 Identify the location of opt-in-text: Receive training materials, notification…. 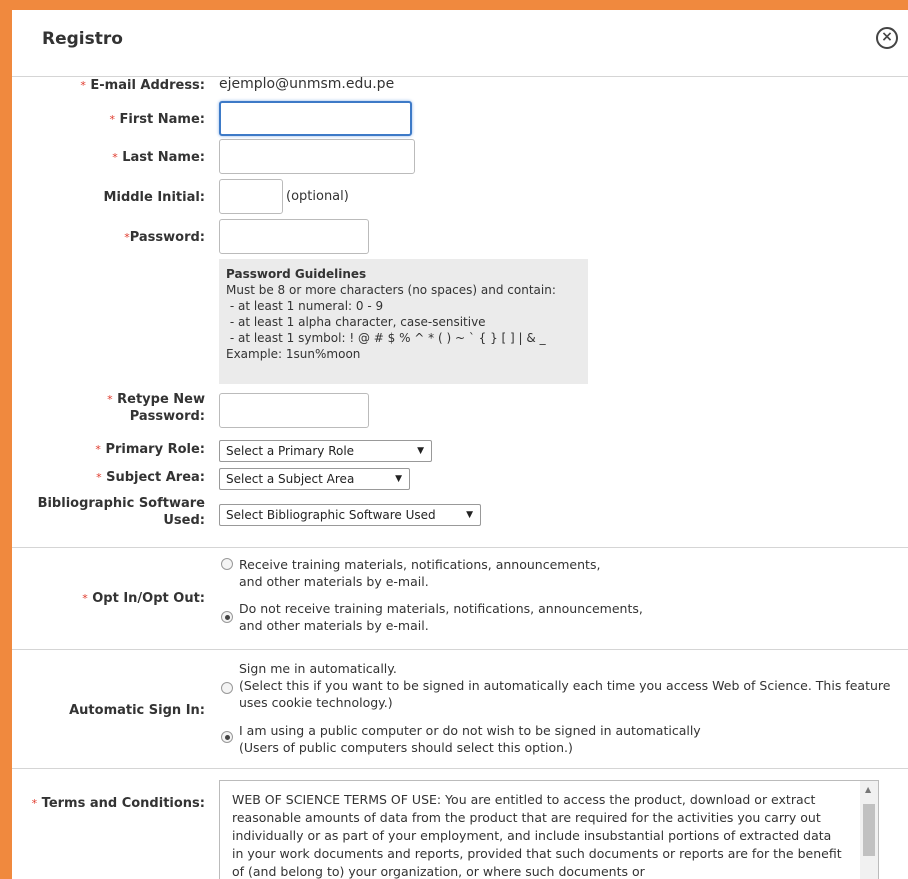
(420, 573).